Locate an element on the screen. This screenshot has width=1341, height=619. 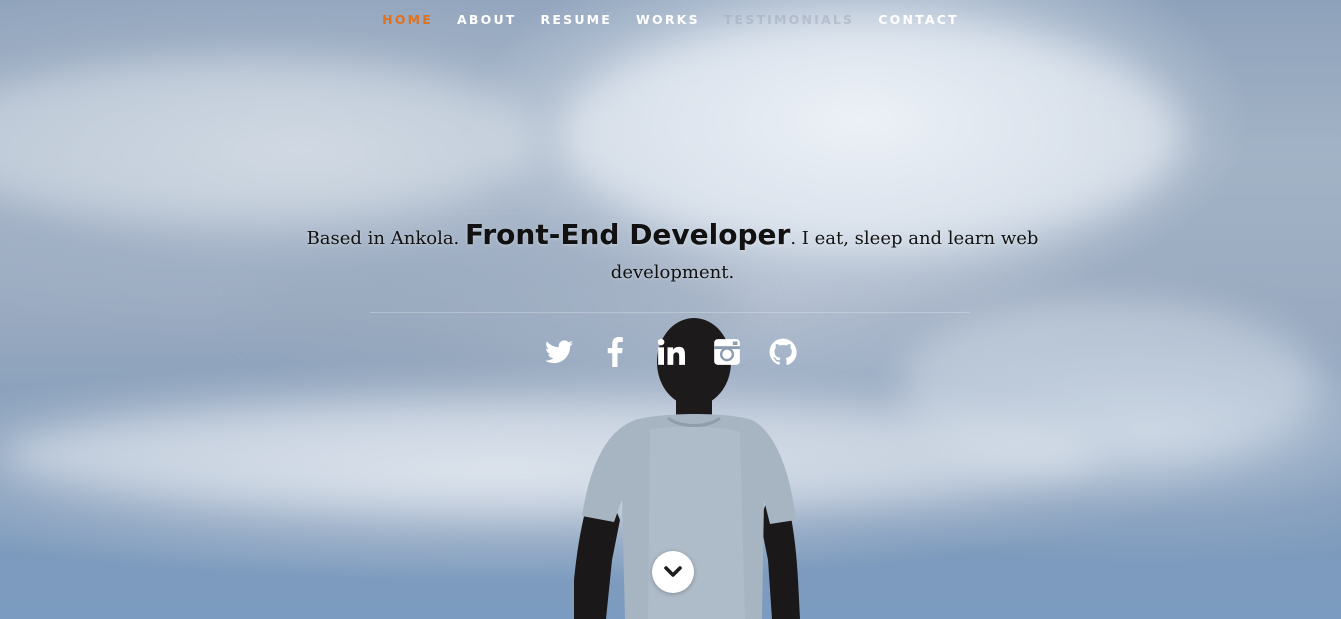
hero-divider is located at coordinates (670, 312).